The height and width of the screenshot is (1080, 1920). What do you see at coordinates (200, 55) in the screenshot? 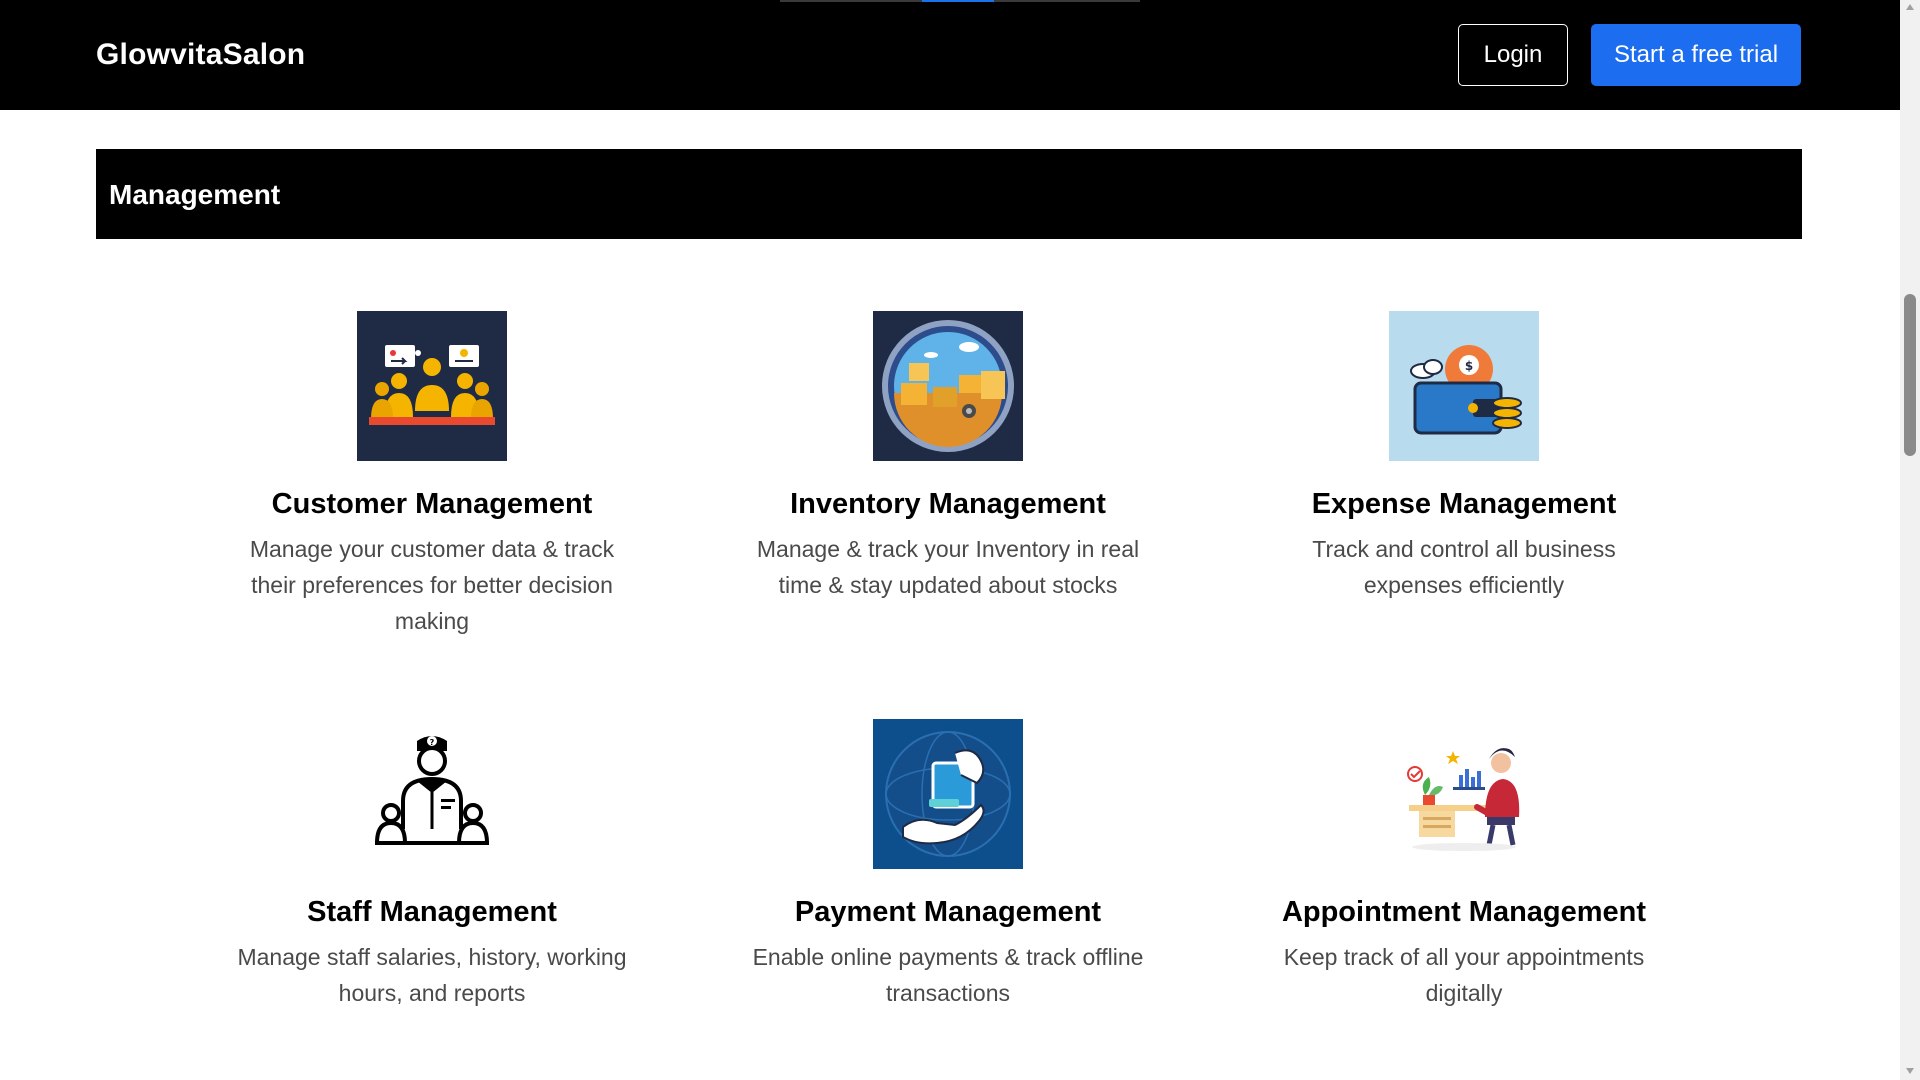
I see `brand-logo: GlowvitaSalon` at bounding box center [200, 55].